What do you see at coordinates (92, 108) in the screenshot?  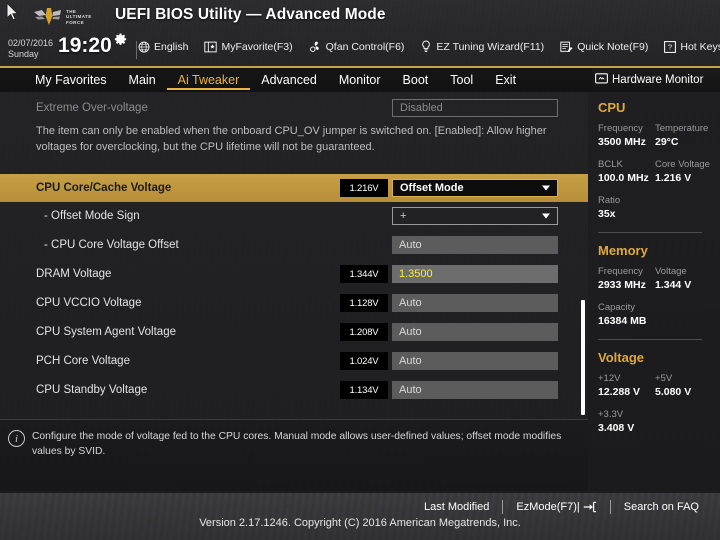 I see `extreme-over-voltage-label: Extreme Over-voltage` at bounding box center [92, 108].